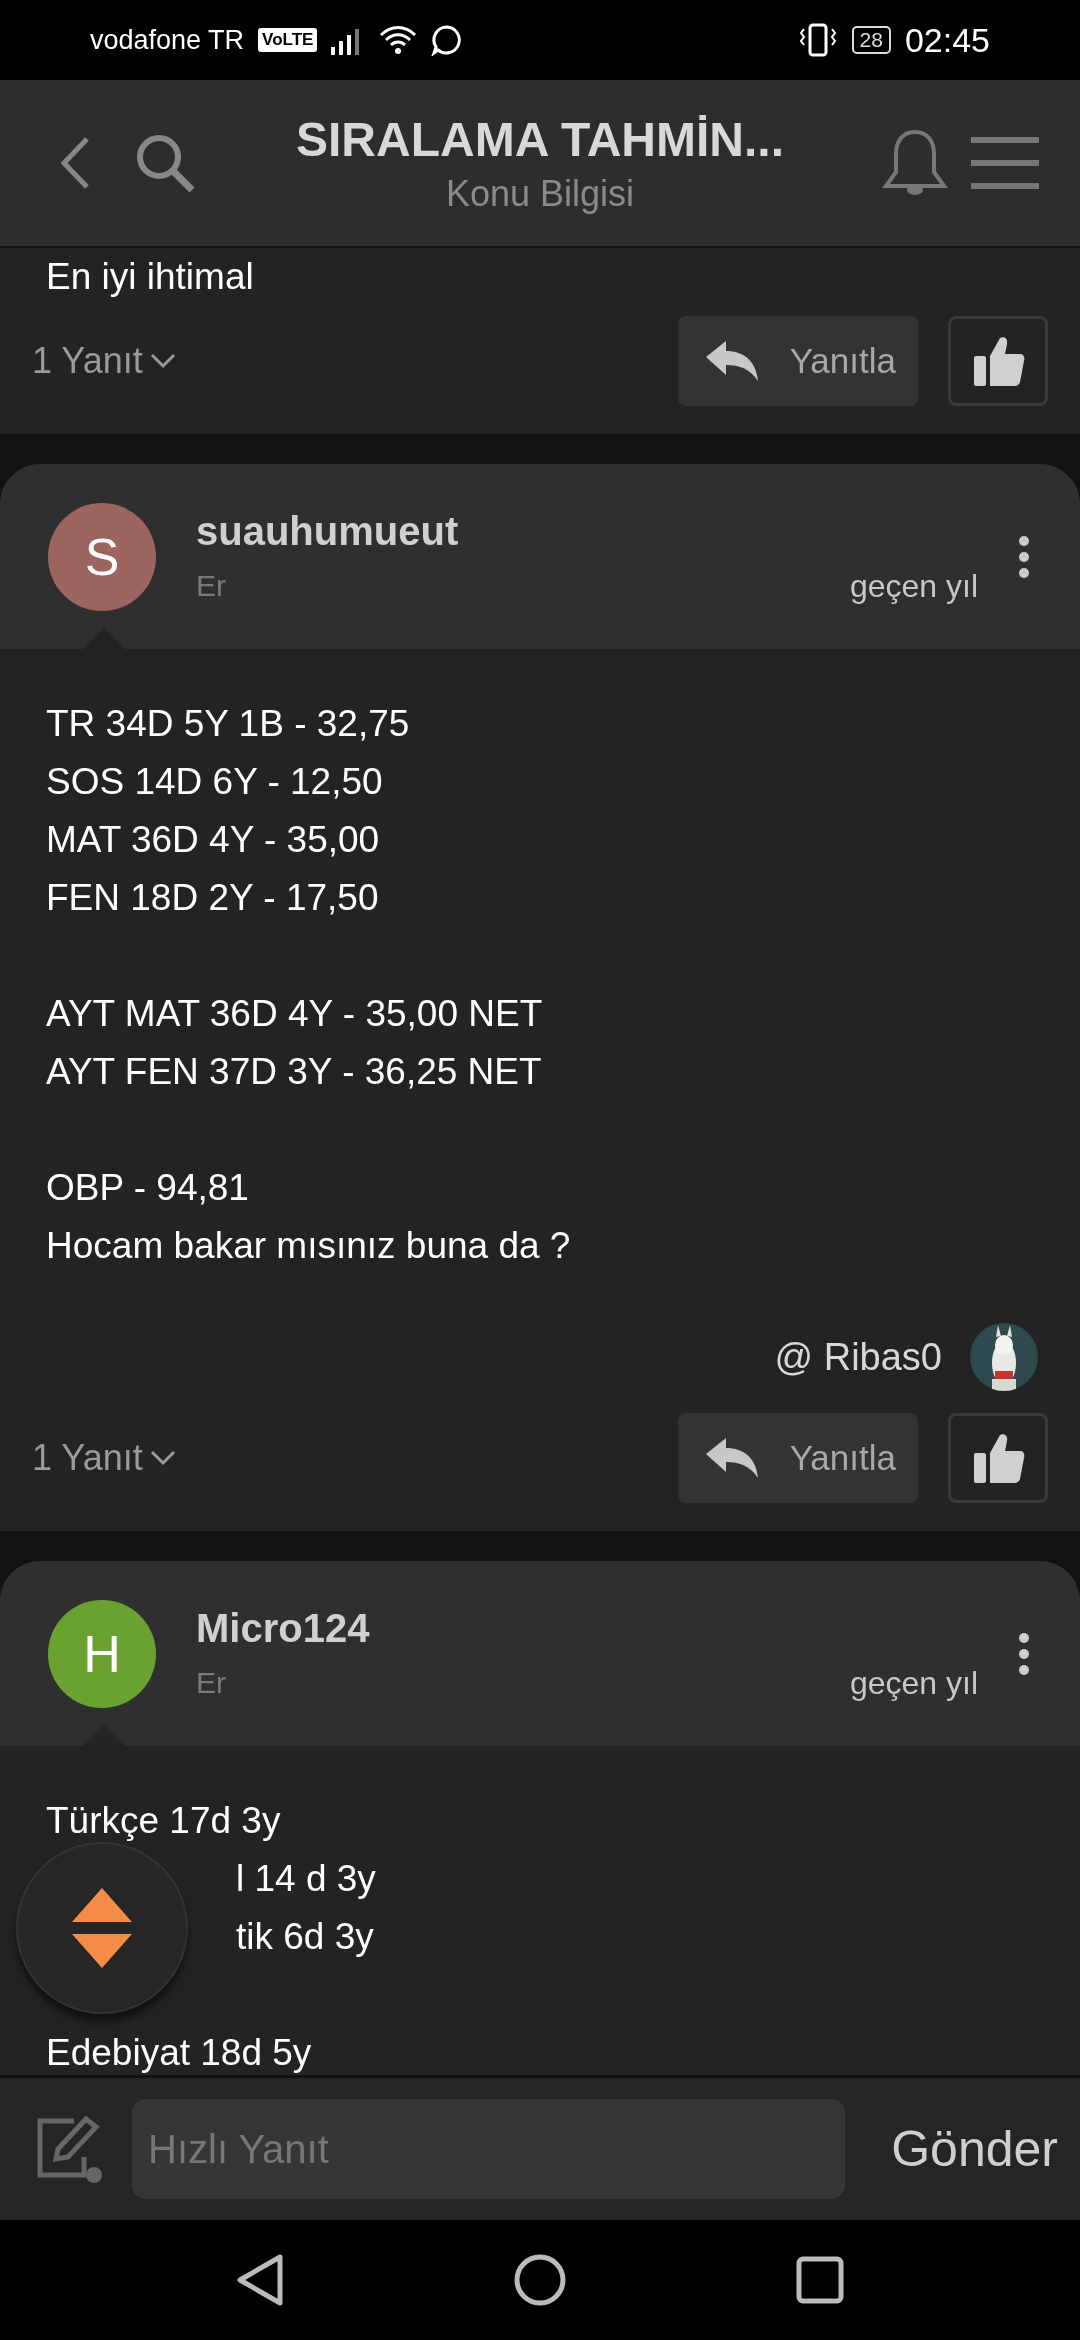  What do you see at coordinates (858, 1357) in the screenshot?
I see `mention-link: @ Ribas0` at bounding box center [858, 1357].